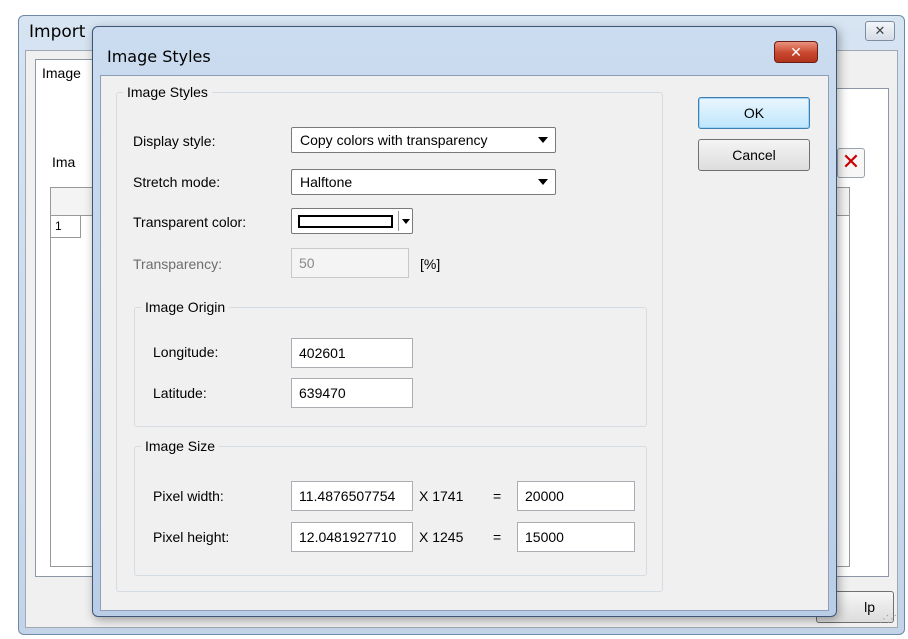  Describe the element at coordinates (352, 496) in the screenshot. I see `pixel-width-input: 11.4876507754` at that location.